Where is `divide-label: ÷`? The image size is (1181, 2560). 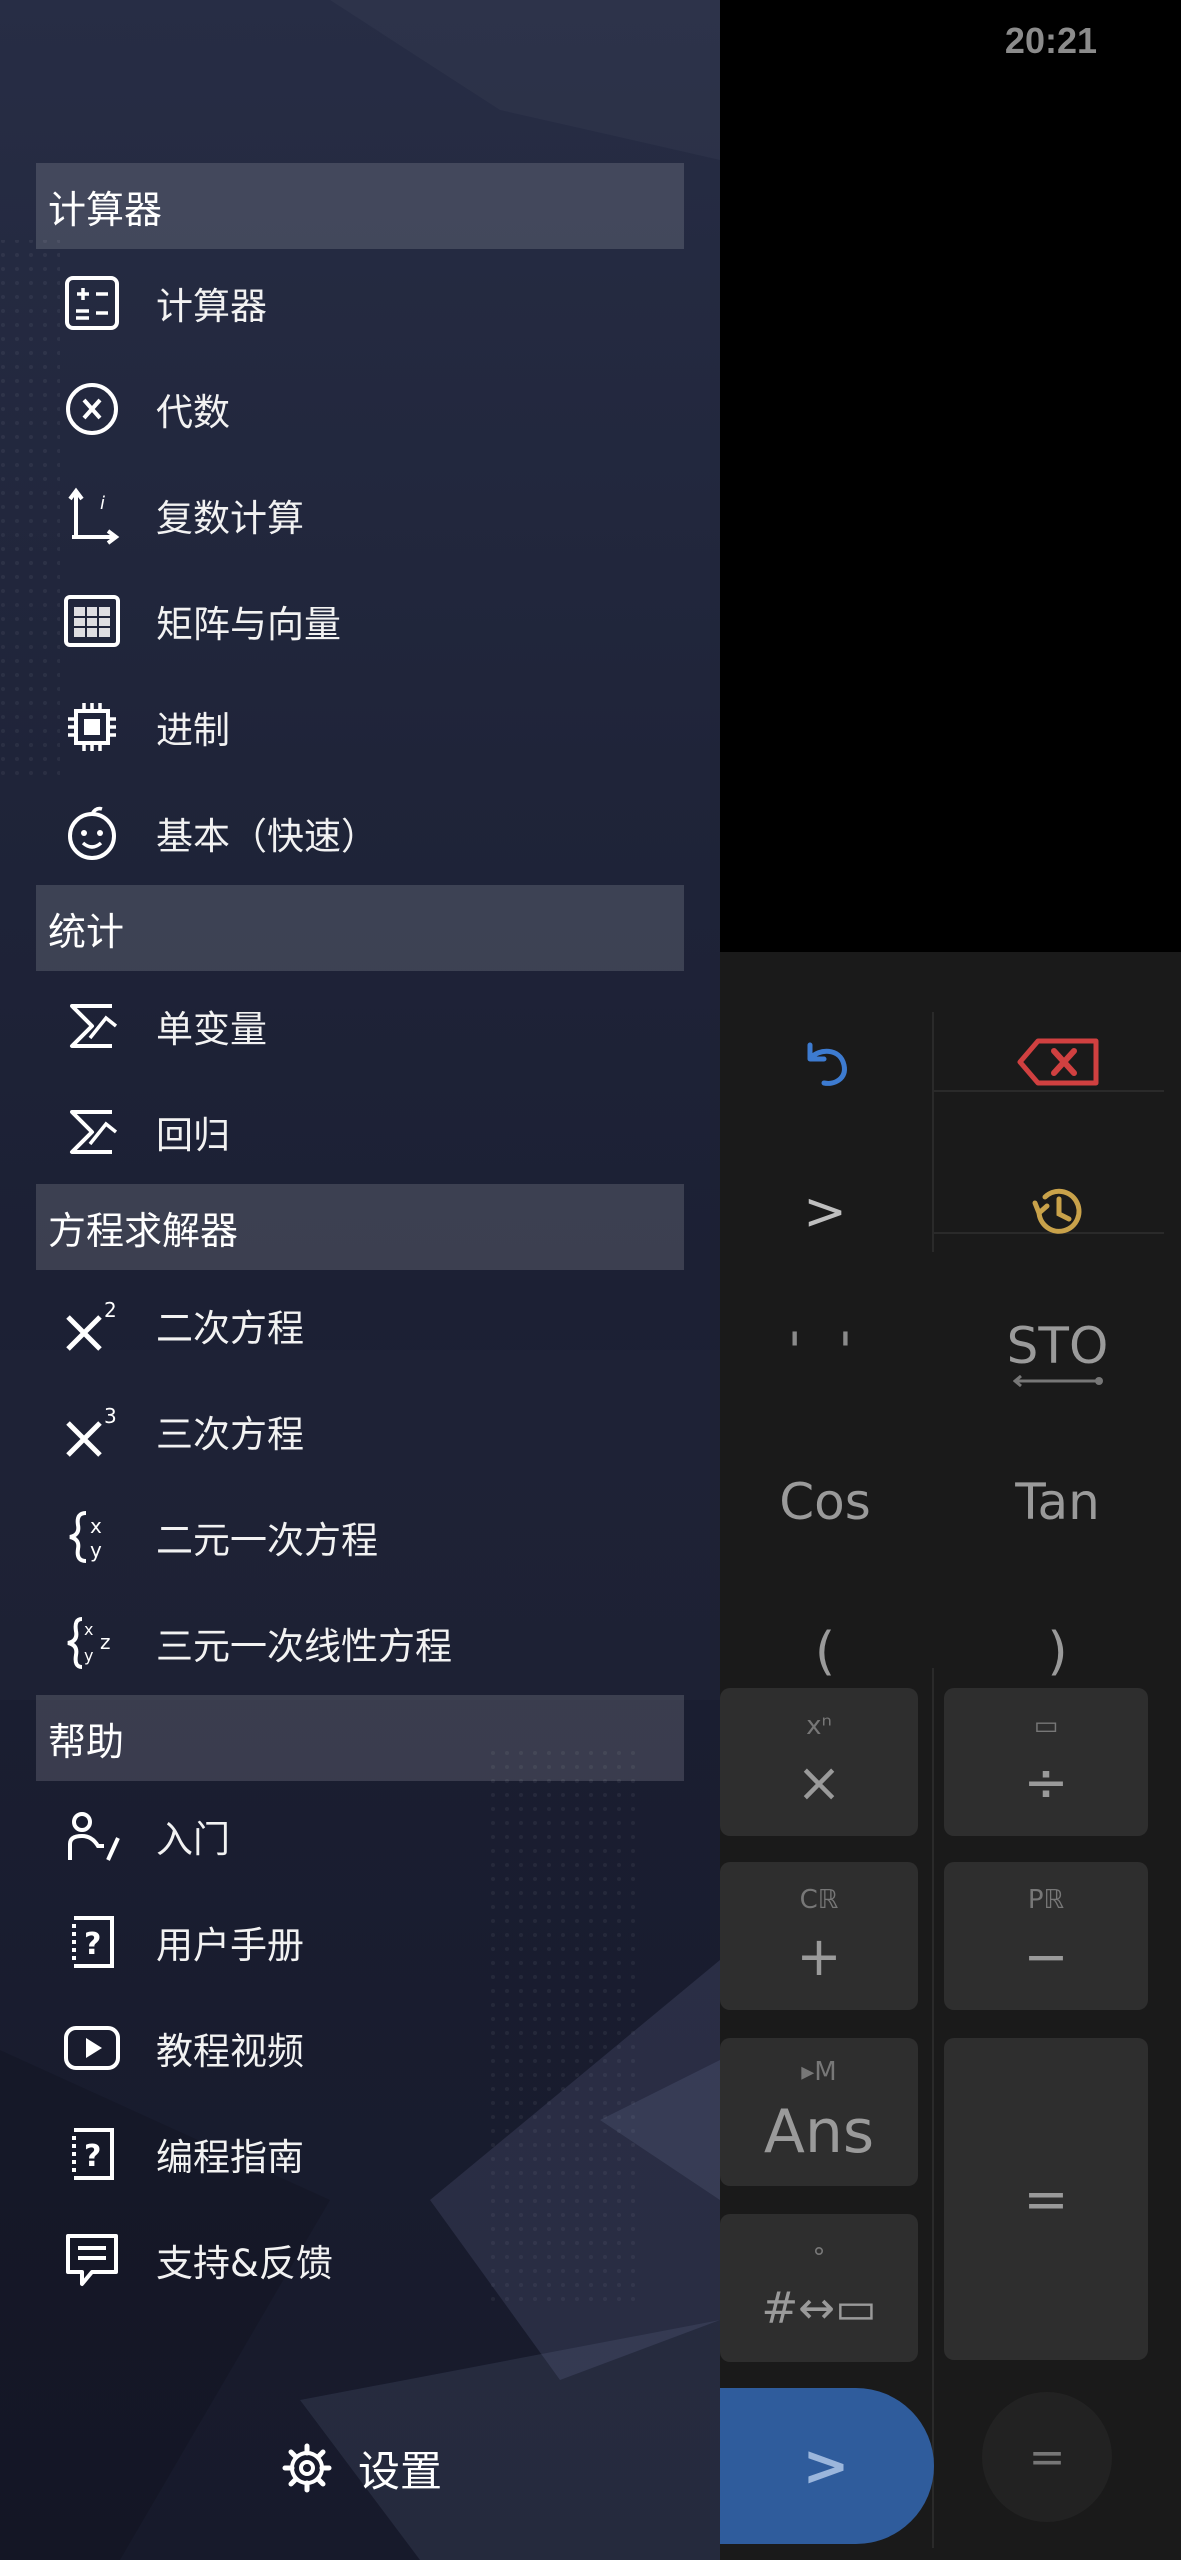
divide-label: ÷ is located at coordinates (1046, 1782).